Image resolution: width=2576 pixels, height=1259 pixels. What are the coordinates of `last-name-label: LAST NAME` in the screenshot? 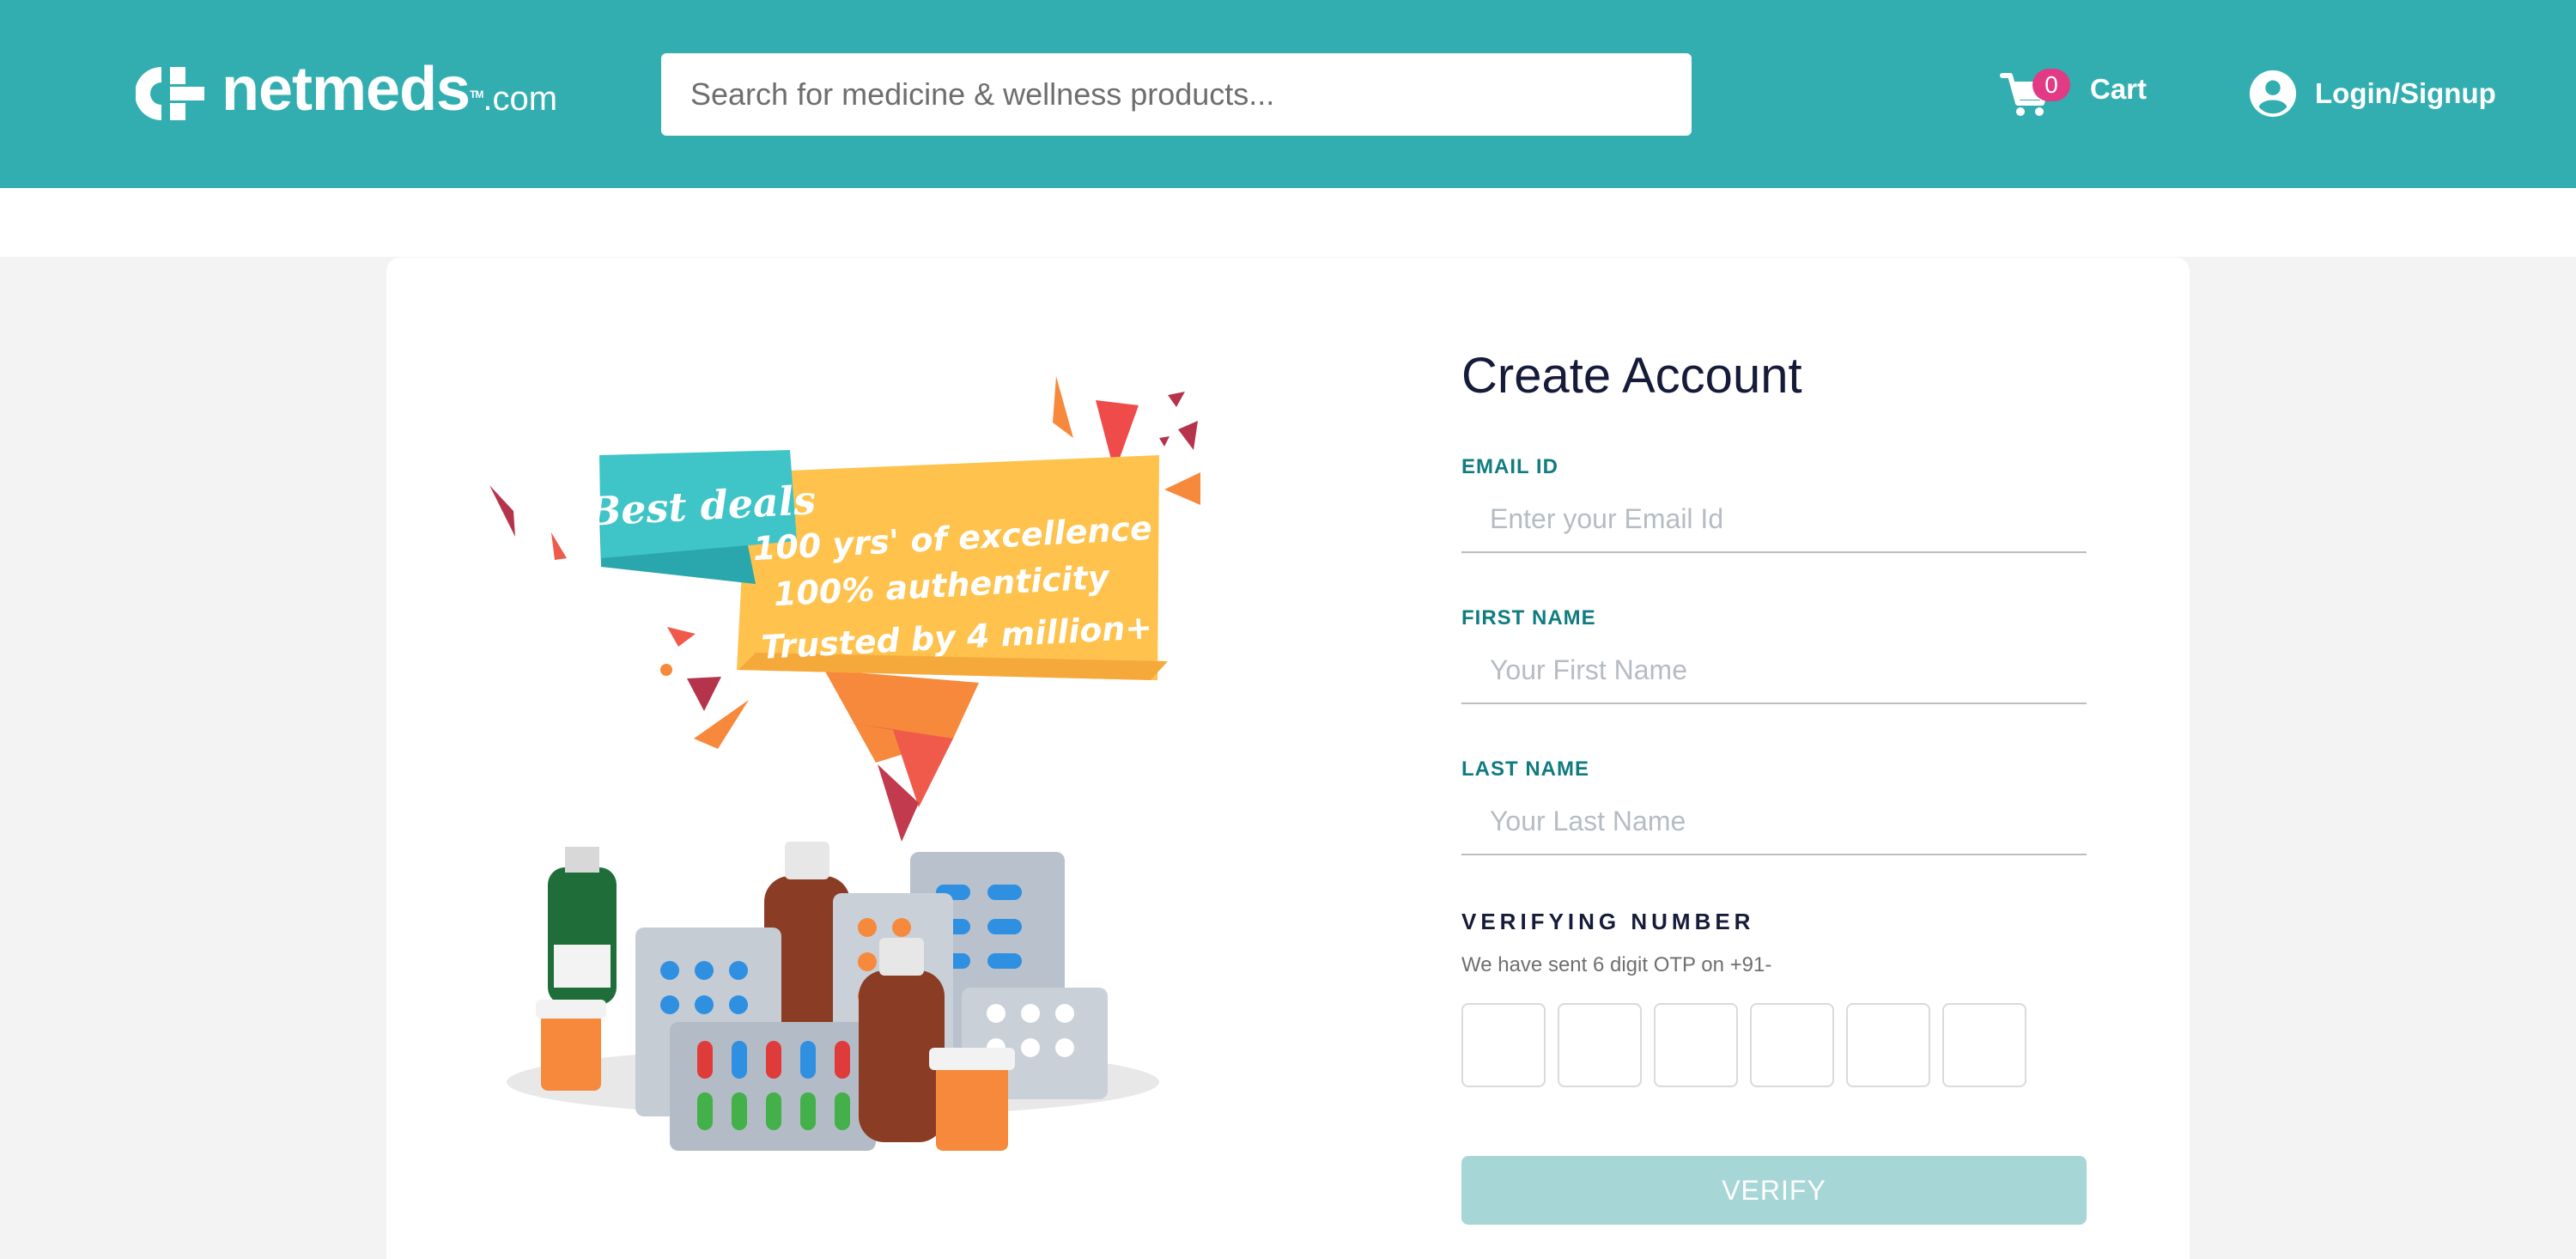 It's located at (1525, 769).